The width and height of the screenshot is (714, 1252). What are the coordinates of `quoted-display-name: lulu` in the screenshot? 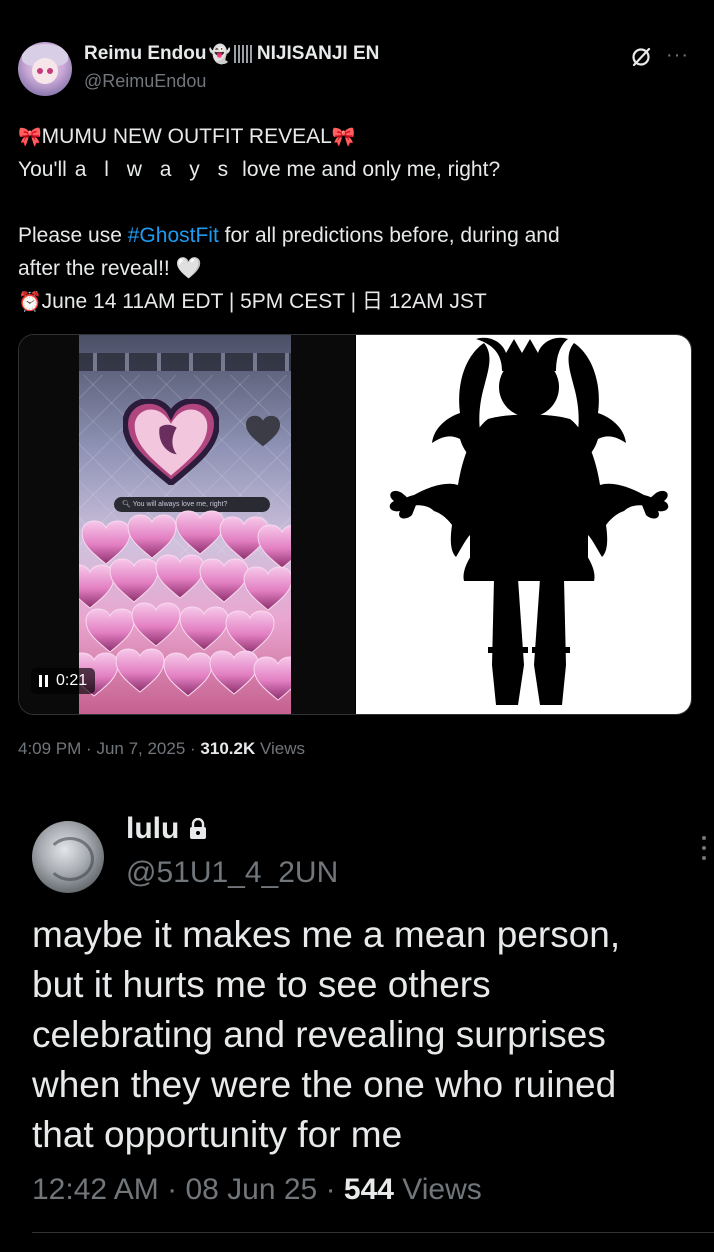 It's located at (153, 828).